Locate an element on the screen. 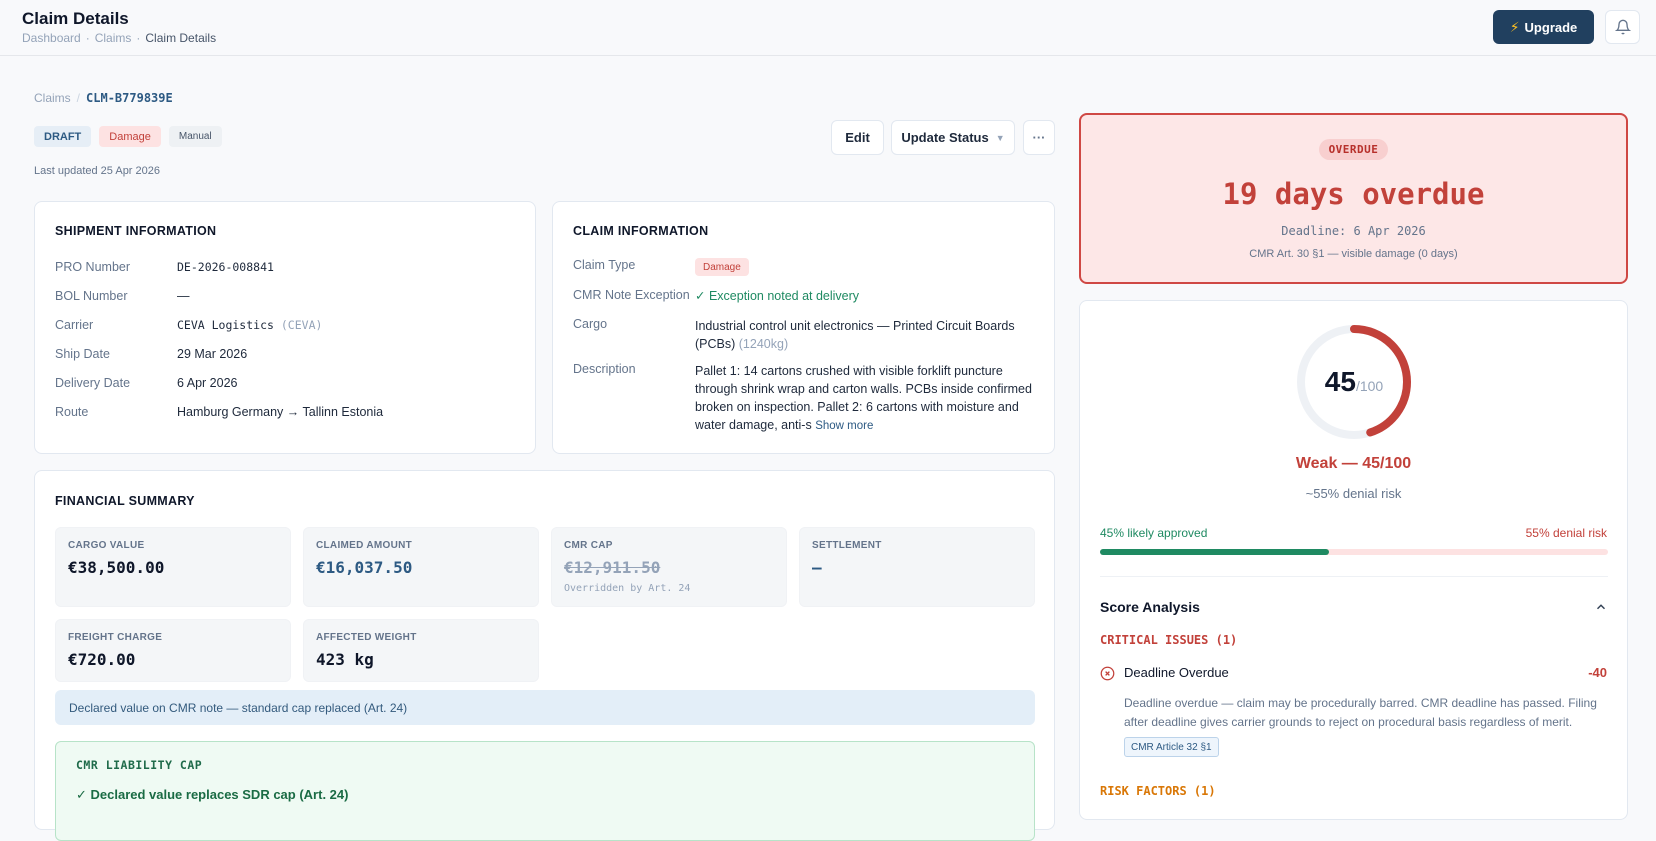  edit-label: Edit is located at coordinates (857, 137).